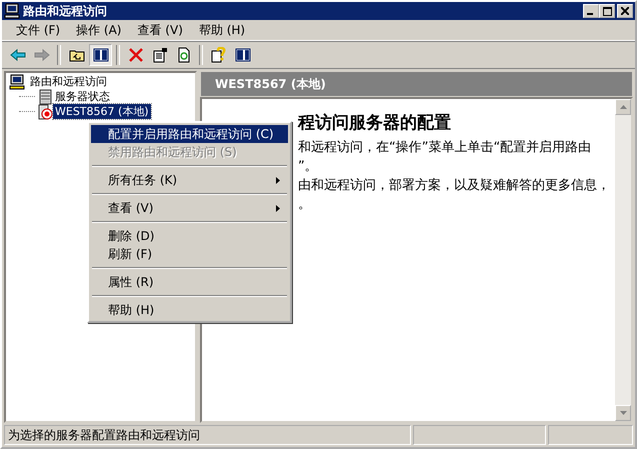  I want to click on maximize-icon, so click(607, 11).